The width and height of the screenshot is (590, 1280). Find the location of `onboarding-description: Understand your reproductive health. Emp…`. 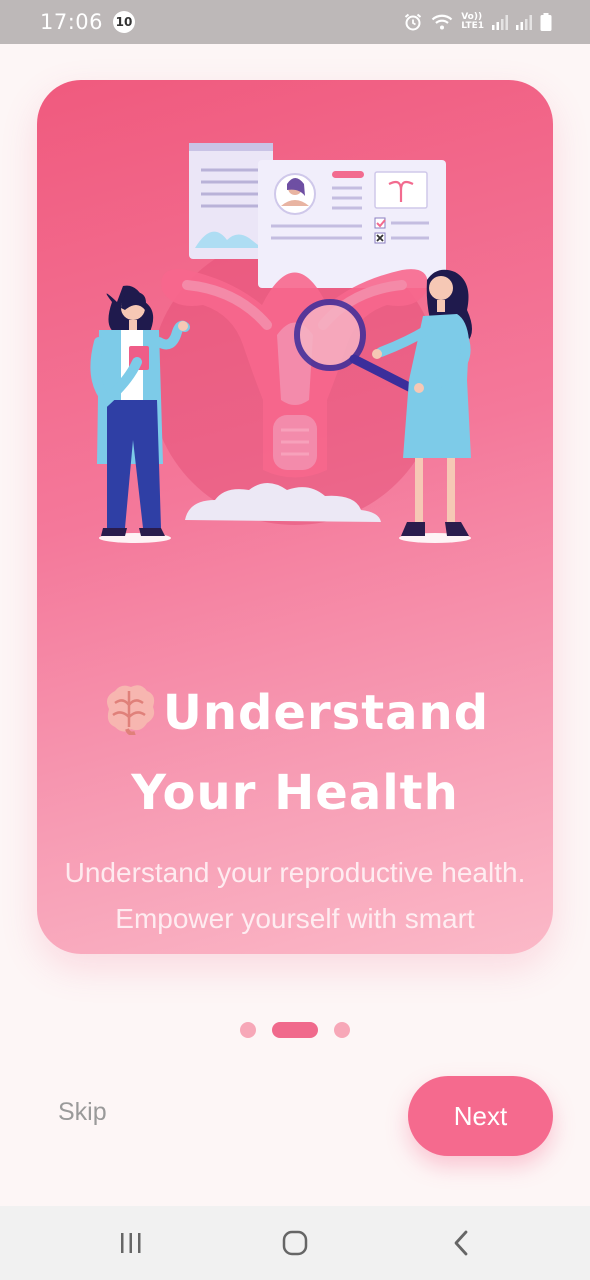

onboarding-description: Understand your reproductive health. Emp… is located at coordinates (295, 905).